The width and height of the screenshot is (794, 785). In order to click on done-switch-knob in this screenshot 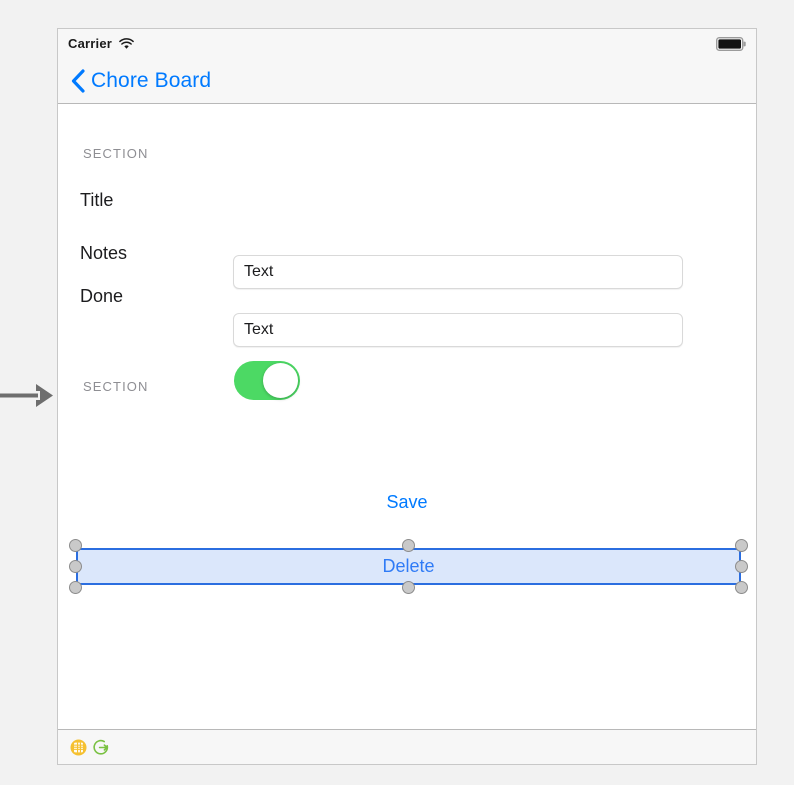, I will do `click(280, 380)`.